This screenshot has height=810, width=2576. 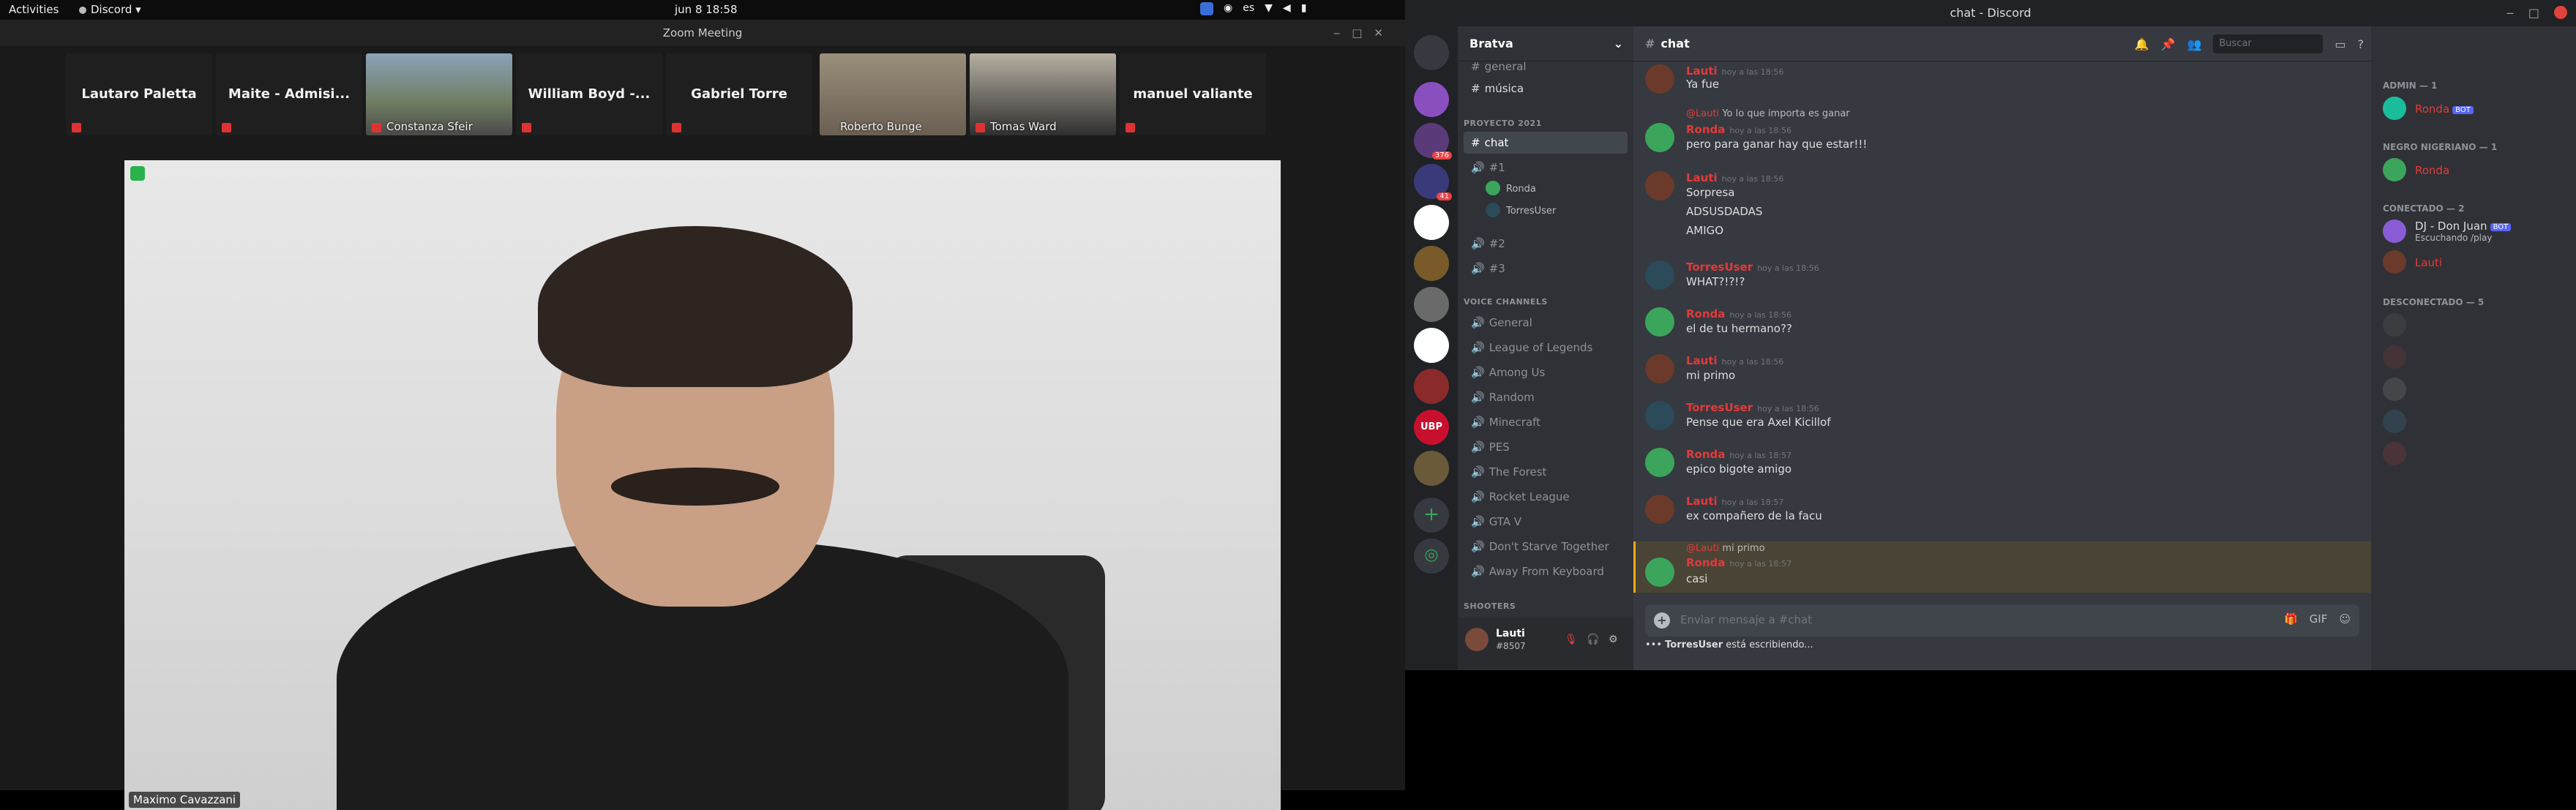 What do you see at coordinates (1431, 52) in the screenshot?
I see `home-discord-icon` at bounding box center [1431, 52].